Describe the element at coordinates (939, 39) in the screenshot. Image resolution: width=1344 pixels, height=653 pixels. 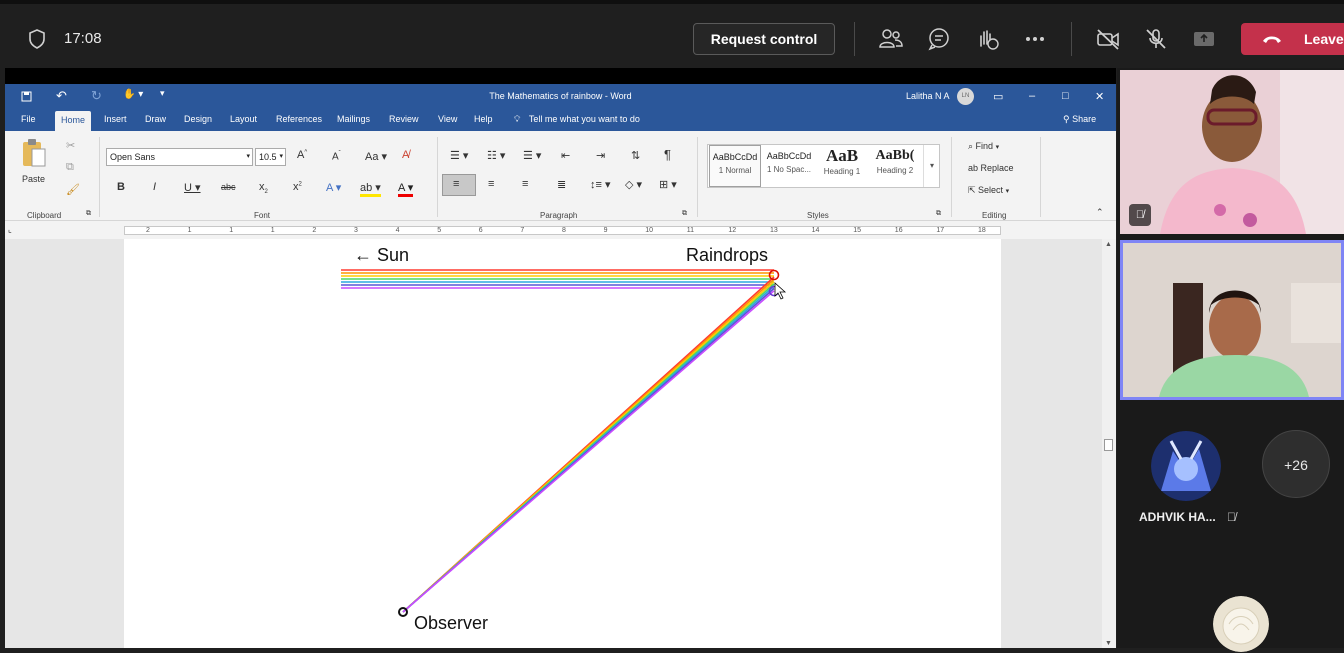
I see `chat-icon` at that location.